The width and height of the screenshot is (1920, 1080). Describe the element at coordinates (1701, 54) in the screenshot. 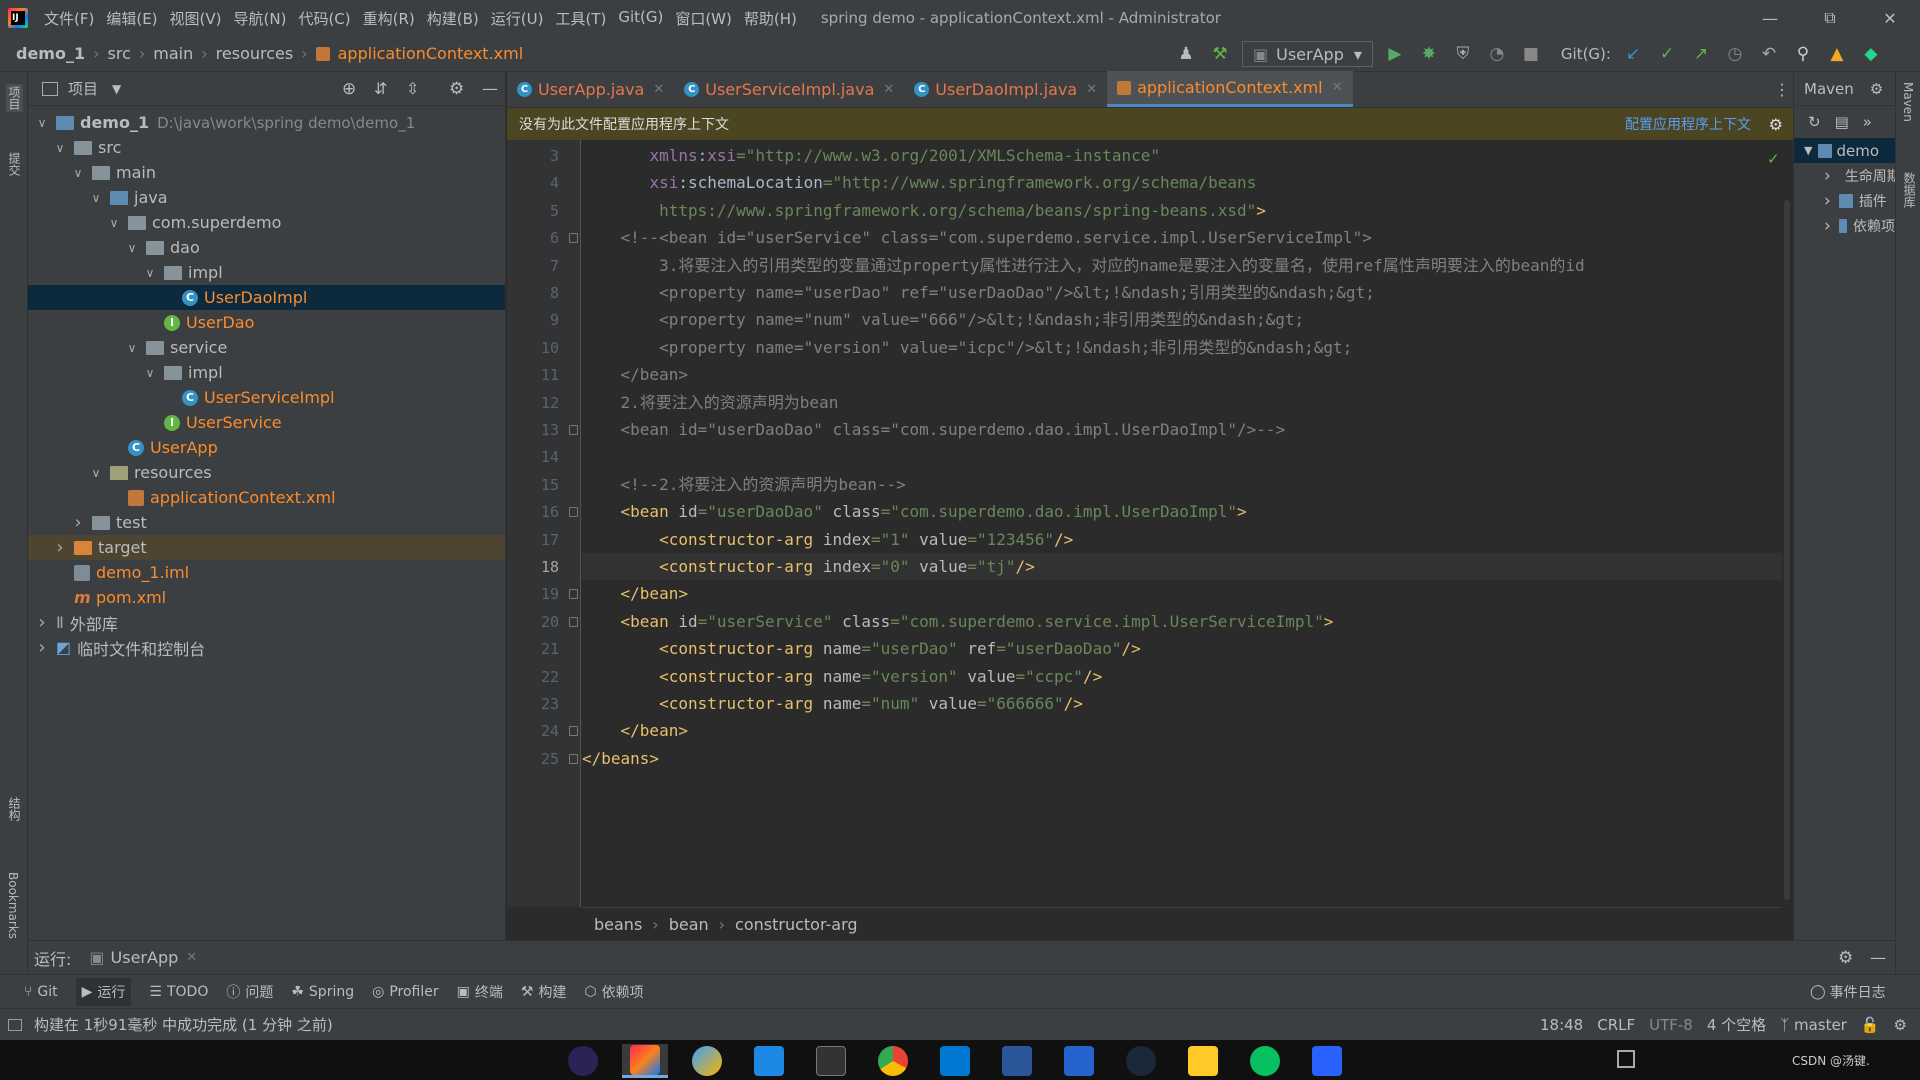

I see `git-push-icon: ↗` at that location.